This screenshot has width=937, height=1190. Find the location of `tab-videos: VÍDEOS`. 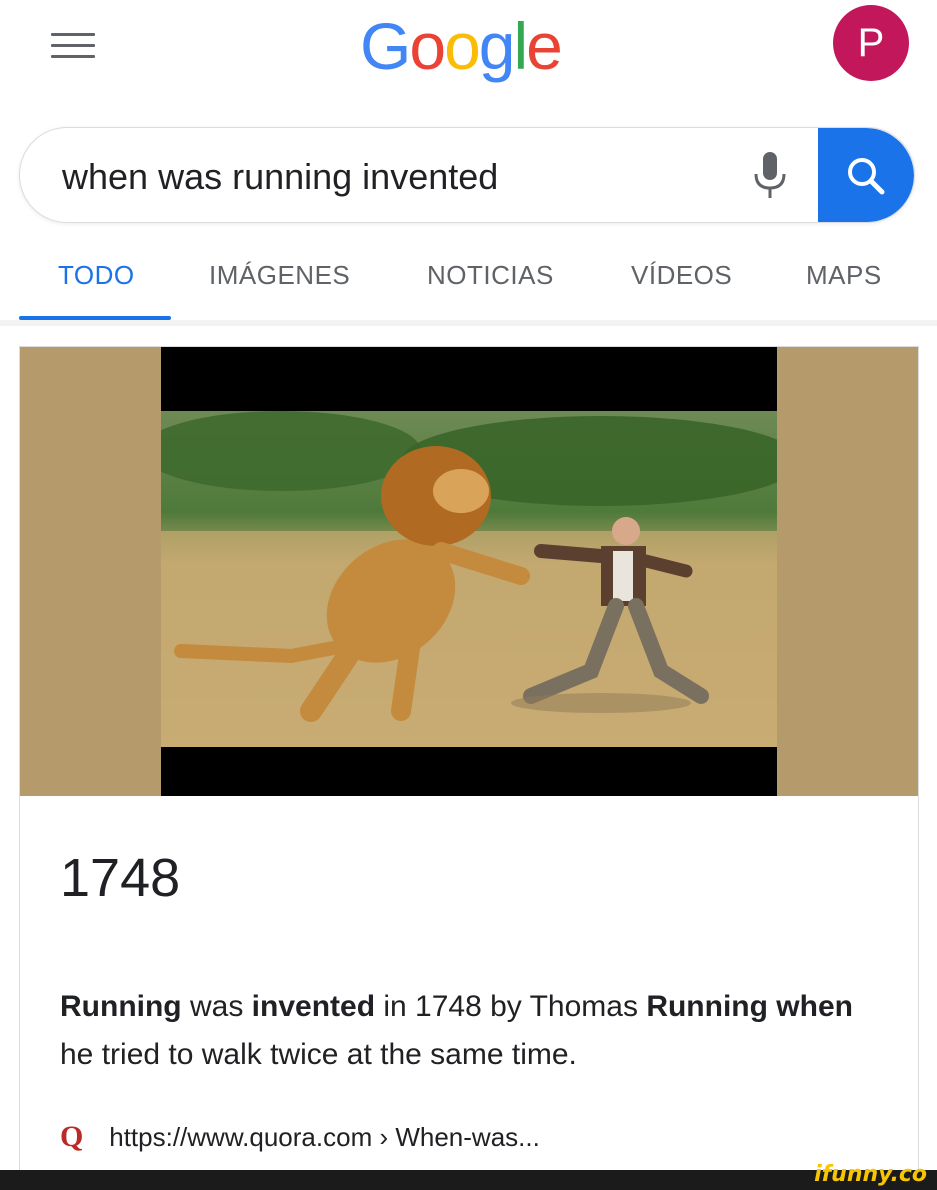

tab-videos: VÍDEOS is located at coordinates (681, 275).